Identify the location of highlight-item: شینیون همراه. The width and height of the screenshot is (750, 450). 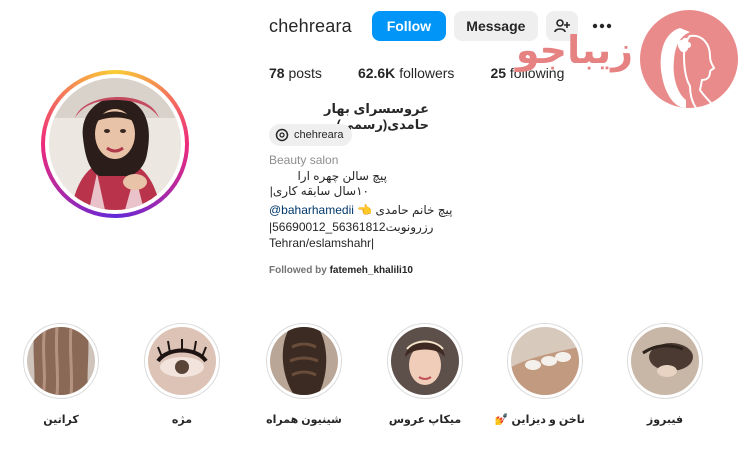
(304, 374).